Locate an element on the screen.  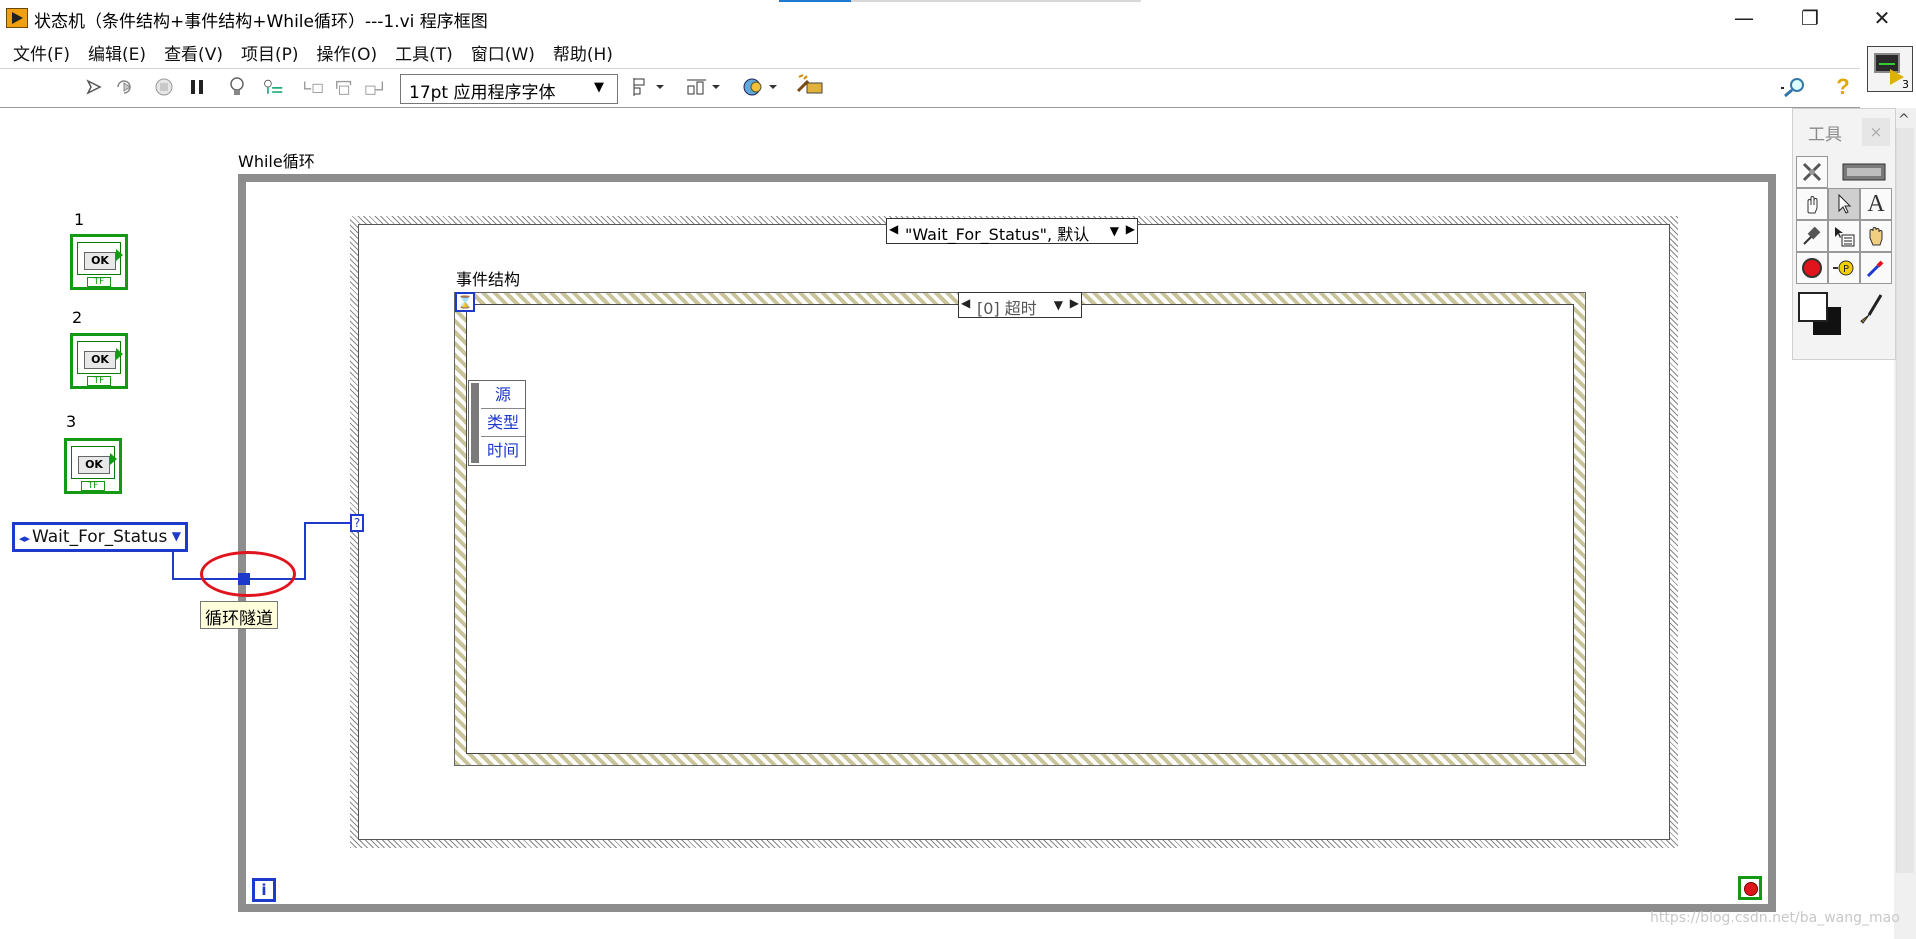
increment-event-icon: ▶ is located at coordinates (1074, 303).